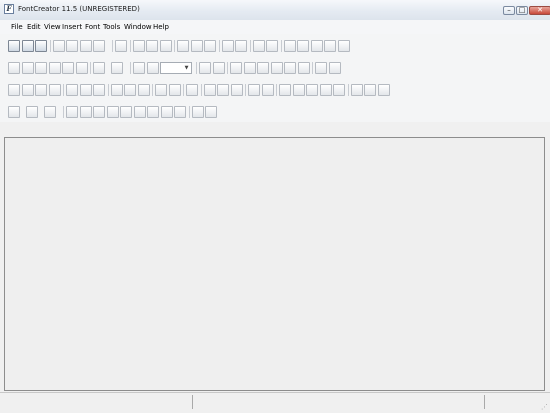 This screenshot has height=413, width=550. What do you see at coordinates (539, 10) in the screenshot?
I see `close-button: ✕` at bounding box center [539, 10].